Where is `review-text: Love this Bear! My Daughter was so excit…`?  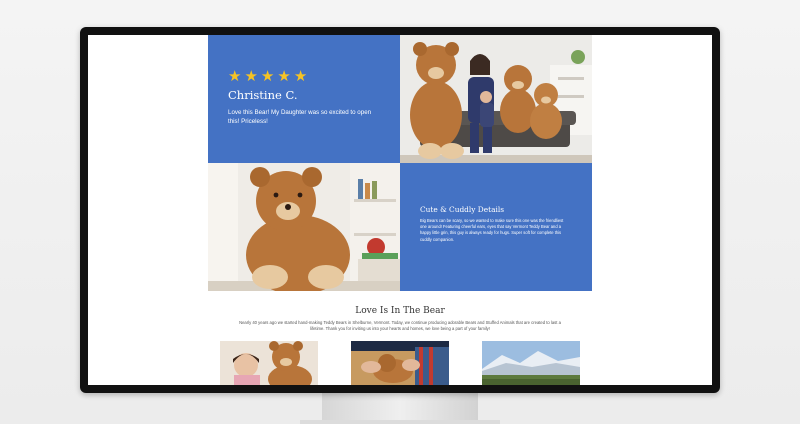 review-text: Love this Bear! My Daughter was so excit… is located at coordinates (300, 117).